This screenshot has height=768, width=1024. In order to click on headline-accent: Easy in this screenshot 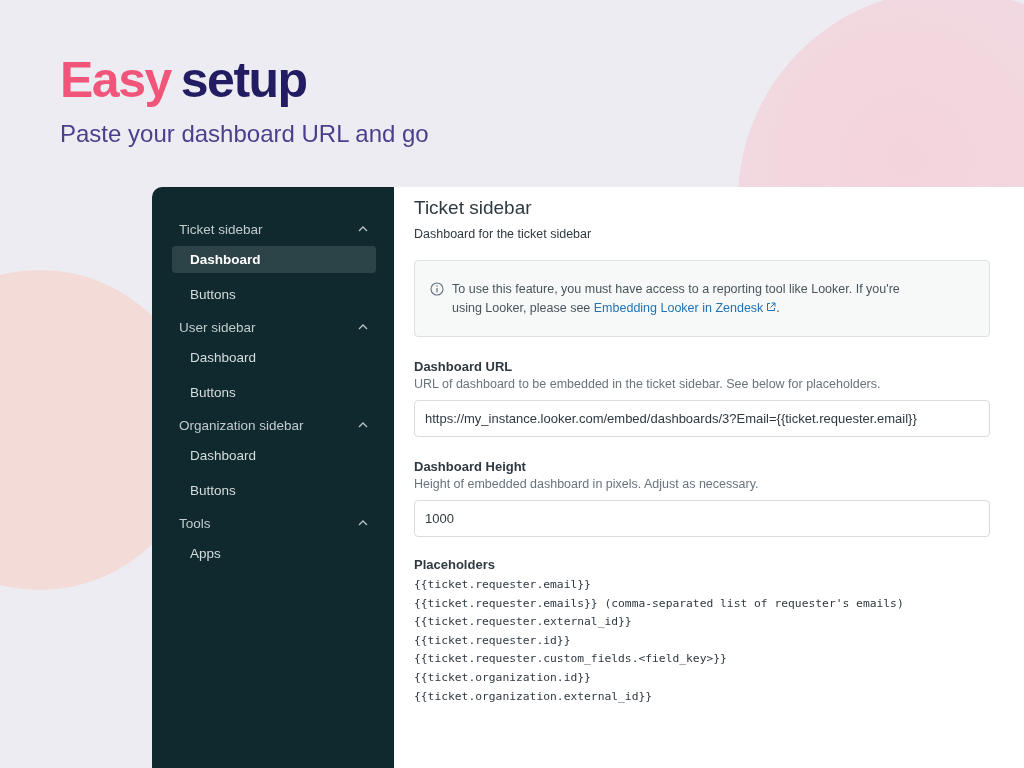, I will do `click(115, 80)`.